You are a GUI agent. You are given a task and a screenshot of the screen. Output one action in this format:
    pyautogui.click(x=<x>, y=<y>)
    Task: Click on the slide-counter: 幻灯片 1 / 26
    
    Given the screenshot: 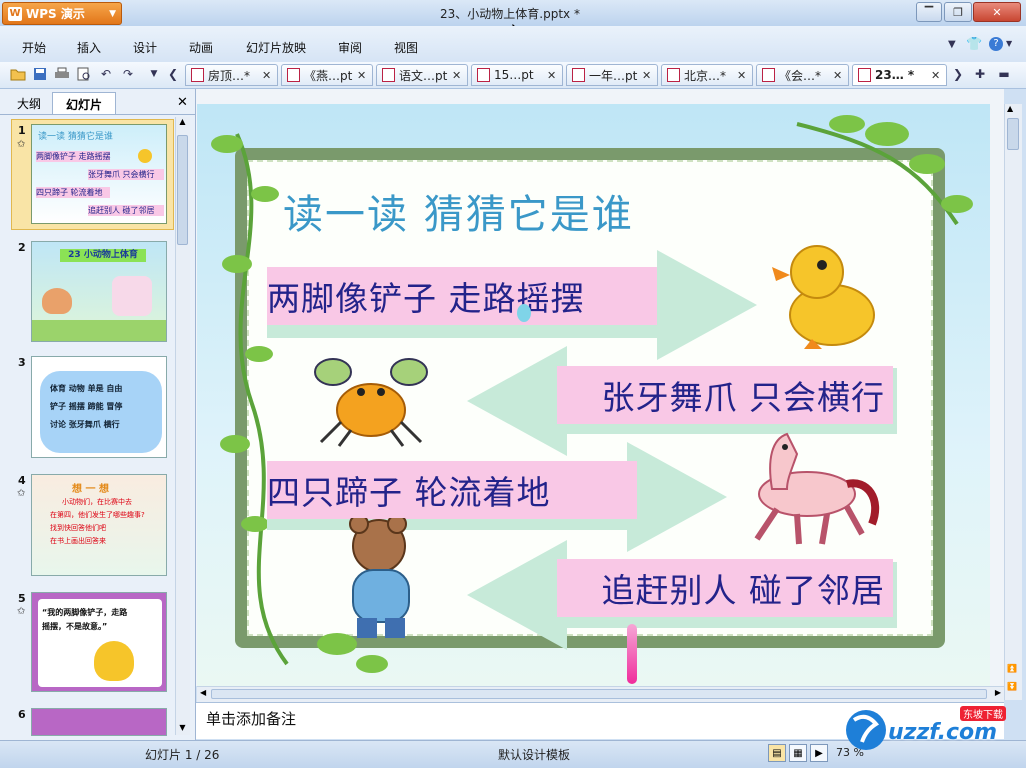 What is the action you would take?
    pyautogui.click(x=182, y=755)
    